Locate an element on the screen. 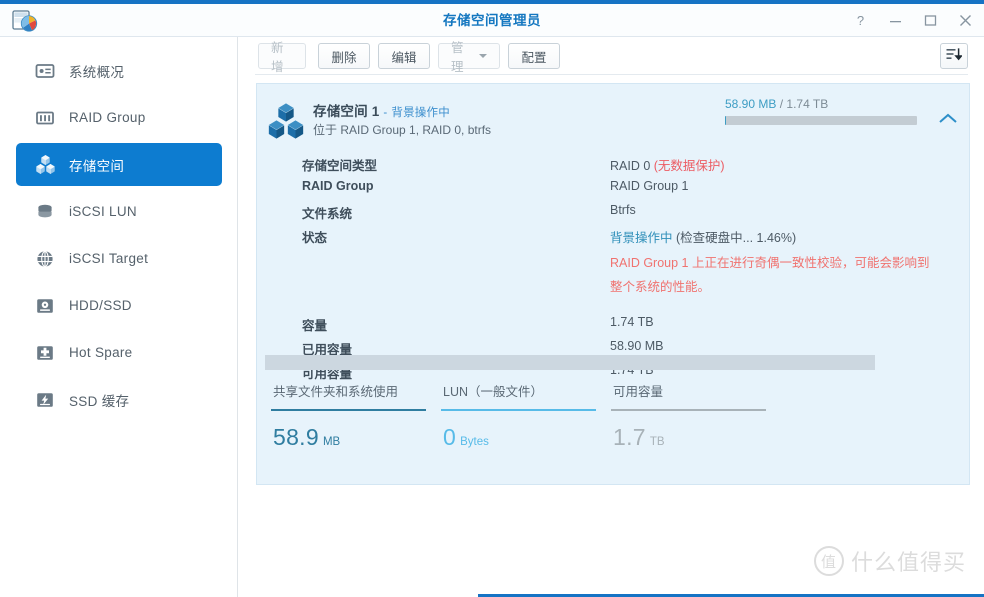  detail-value: 58.90 MB is located at coordinates (637, 346).